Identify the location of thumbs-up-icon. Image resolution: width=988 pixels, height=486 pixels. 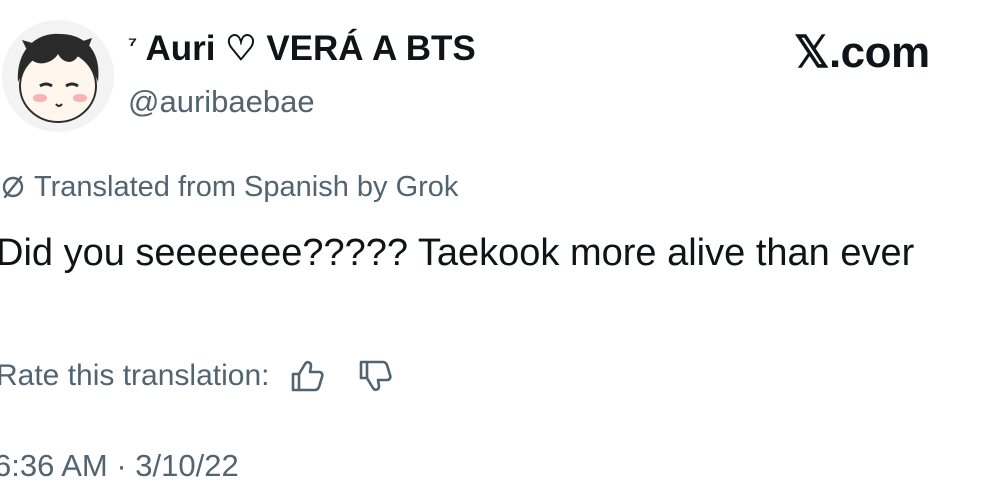
(307, 376).